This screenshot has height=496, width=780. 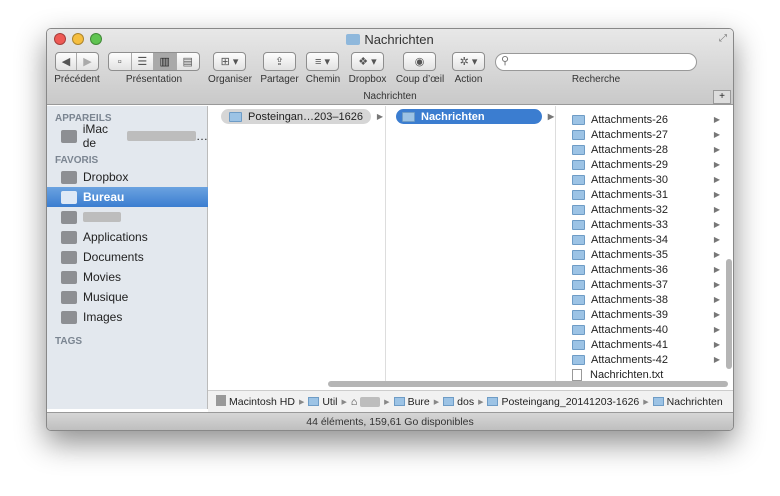 What do you see at coordinates (300, 243) in the screenshot?
I see `column-1: Posteingan…203–1626 ▶` at bounding box center [300, 243].